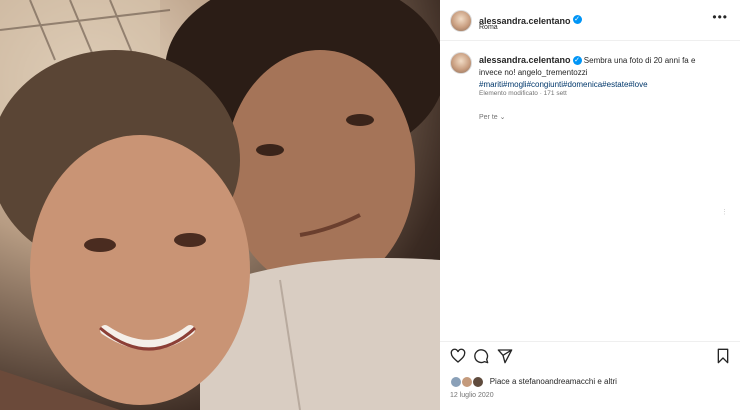 Image resolution: width=740 pixels, height=410 pixels. I want to click on post-location: Roma, so click(488, 27).